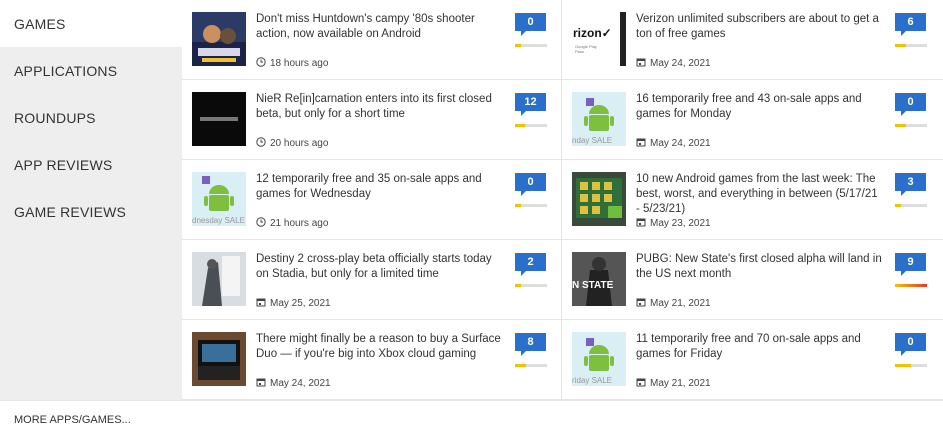  I want to click on article-date: May 25, 2021, so click(300, 303).